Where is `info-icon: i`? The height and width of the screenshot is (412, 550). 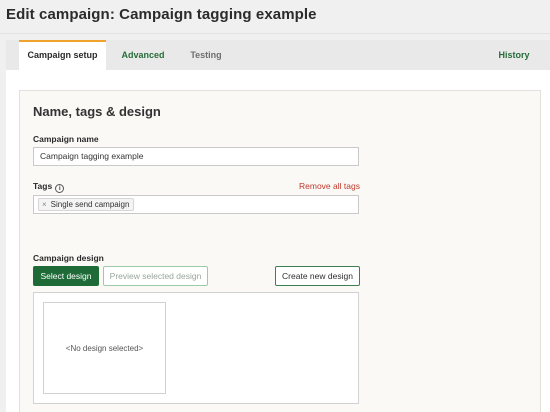
info-icon: i is located at coordinates (60, 188).